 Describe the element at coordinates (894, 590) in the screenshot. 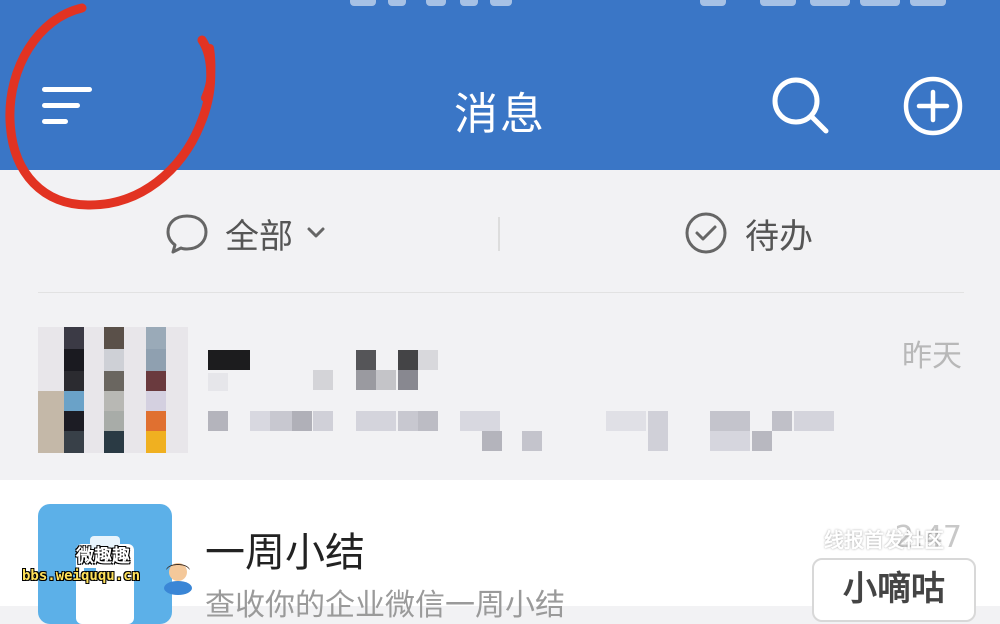

I see `watermark-xiaodigu: 小嘀咕` at that location.